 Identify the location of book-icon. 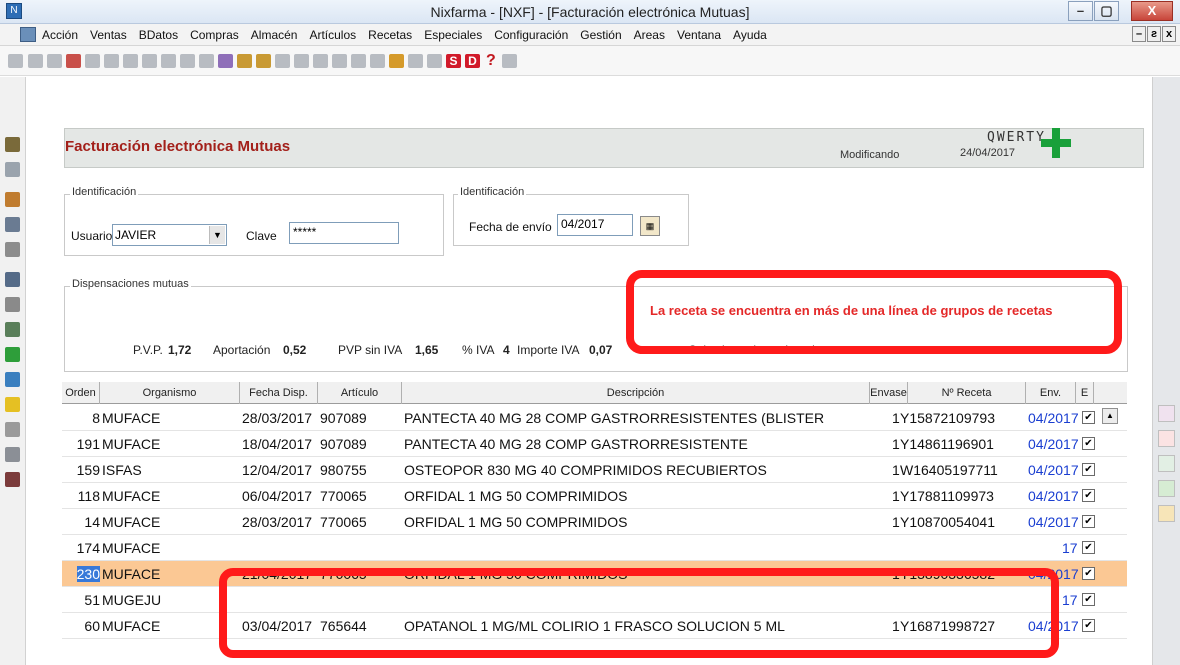
(92, 61).